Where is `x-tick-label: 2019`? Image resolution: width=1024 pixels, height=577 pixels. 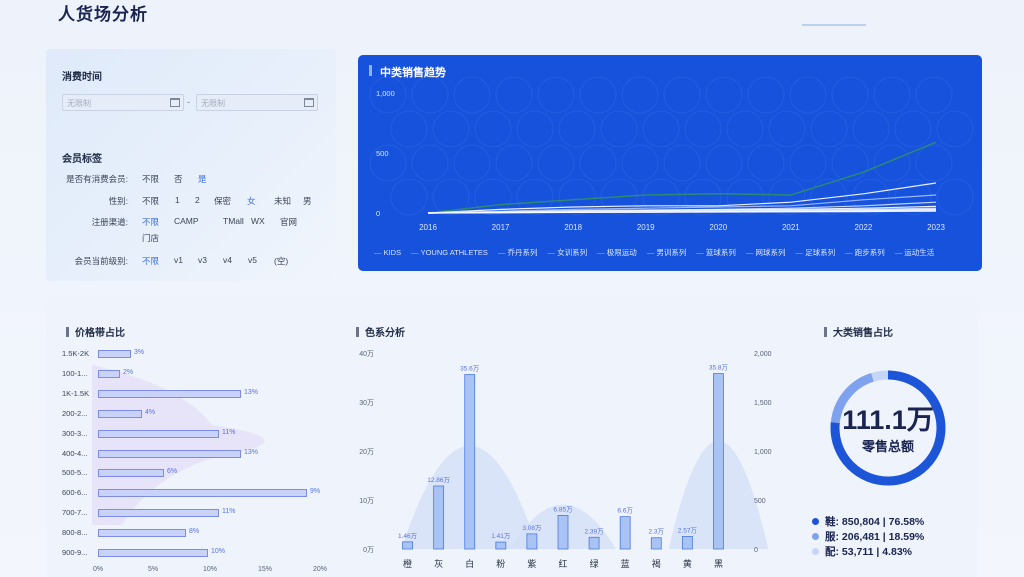 x-tick-label: 2019 is located at coordinates (646, 227).